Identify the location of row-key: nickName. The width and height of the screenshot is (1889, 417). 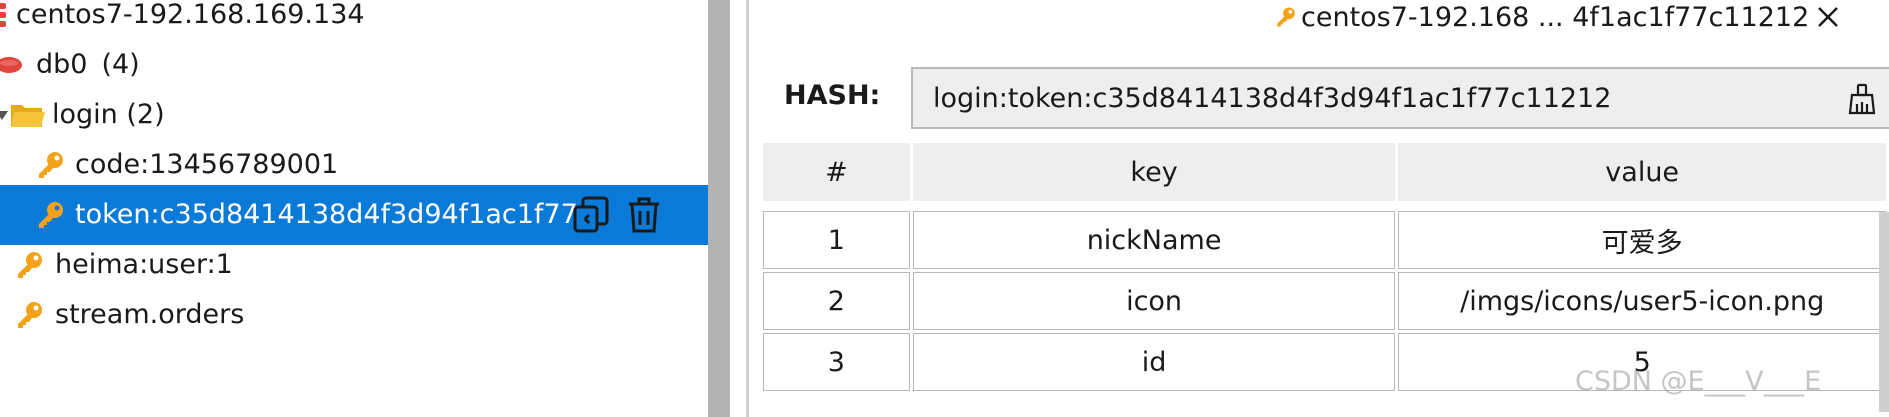
(1154, 240).